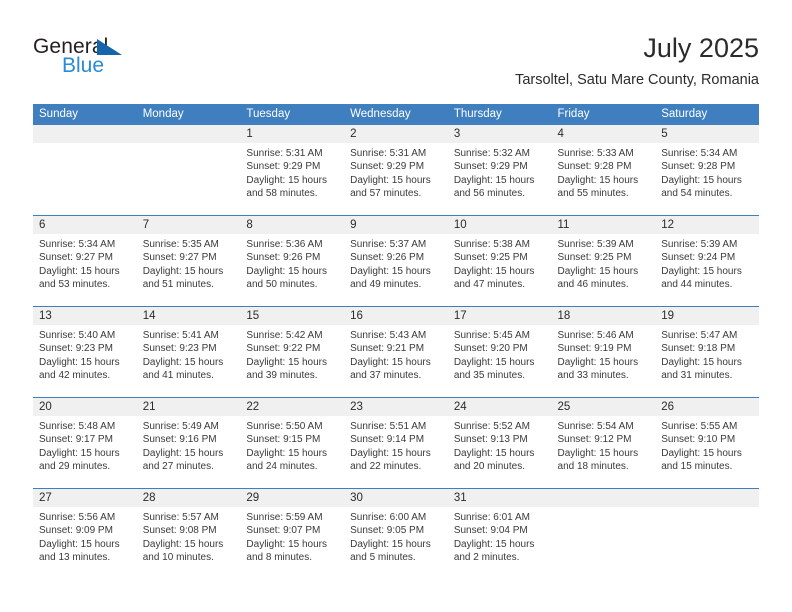 Image resolution: width=792 pixels, height=612 pixels. Describe the element at coordinates (109, 47) in the screenshot. I see `brand-triangle-icon` at that location.